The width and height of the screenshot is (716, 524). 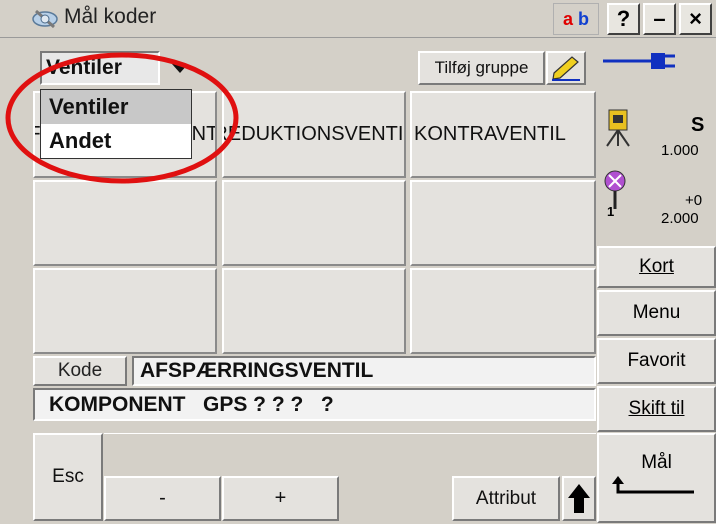 What do you see at coordinates (481, 68) in the screenshot?
I see `add-group-button: Tilføj gruppe` at bounding box center [481, 68].